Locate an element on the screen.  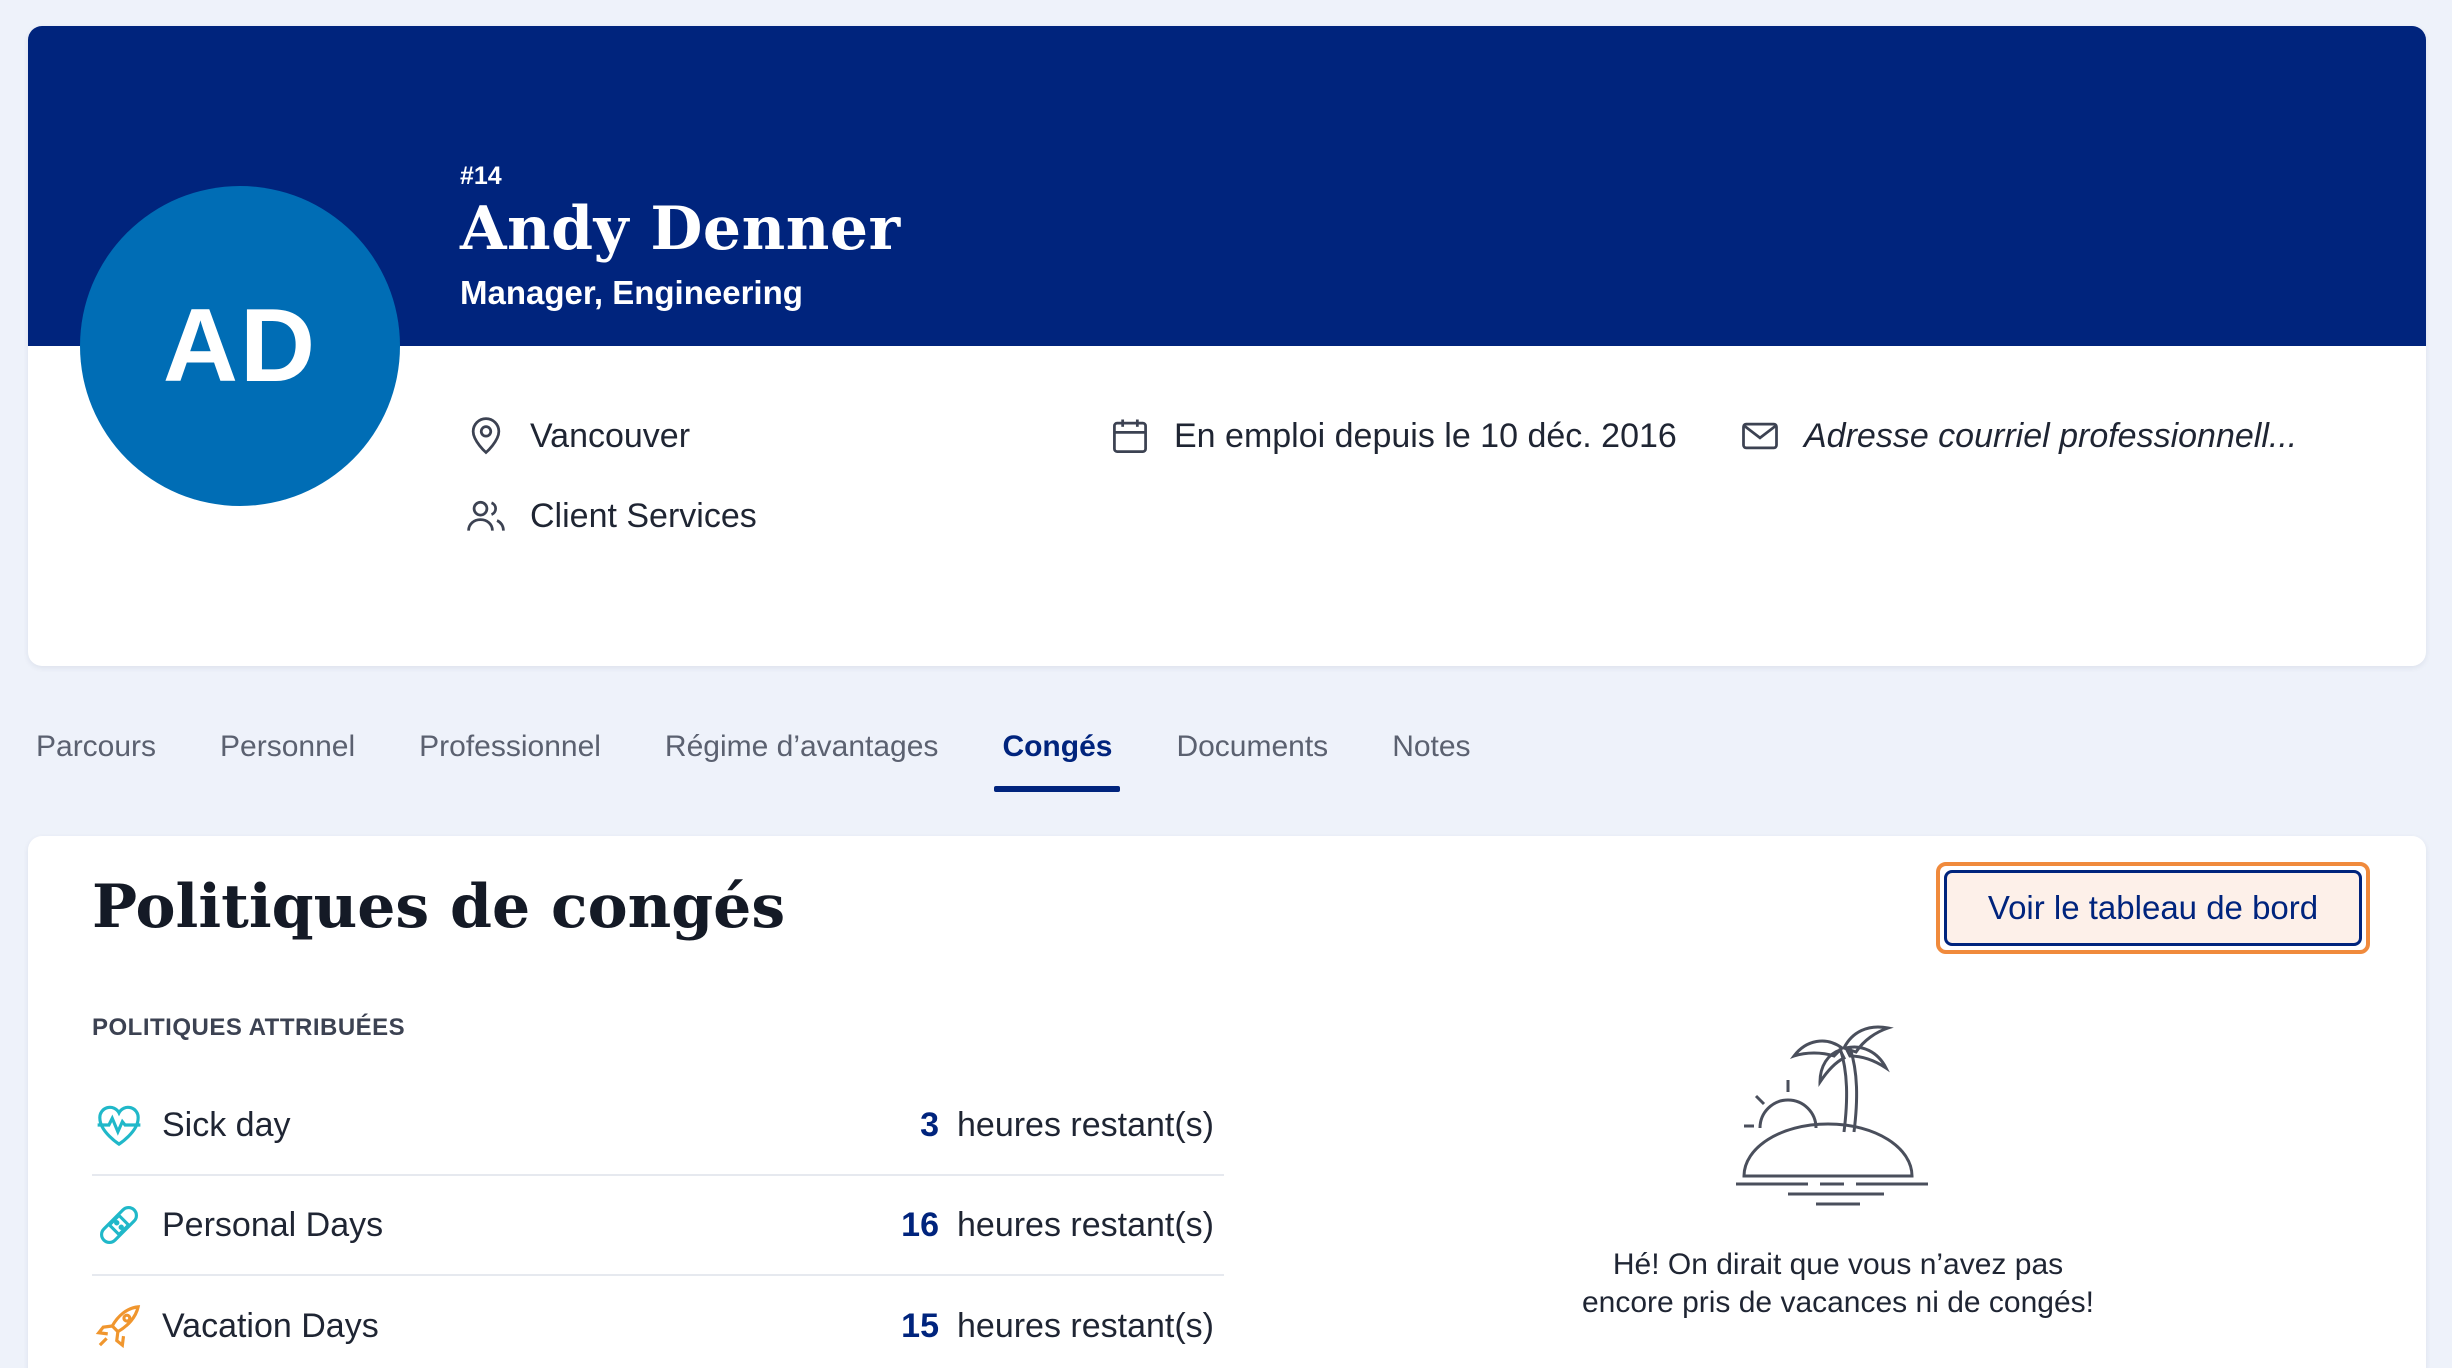
avatar-initials: AD is located at coordinates (240, 345).